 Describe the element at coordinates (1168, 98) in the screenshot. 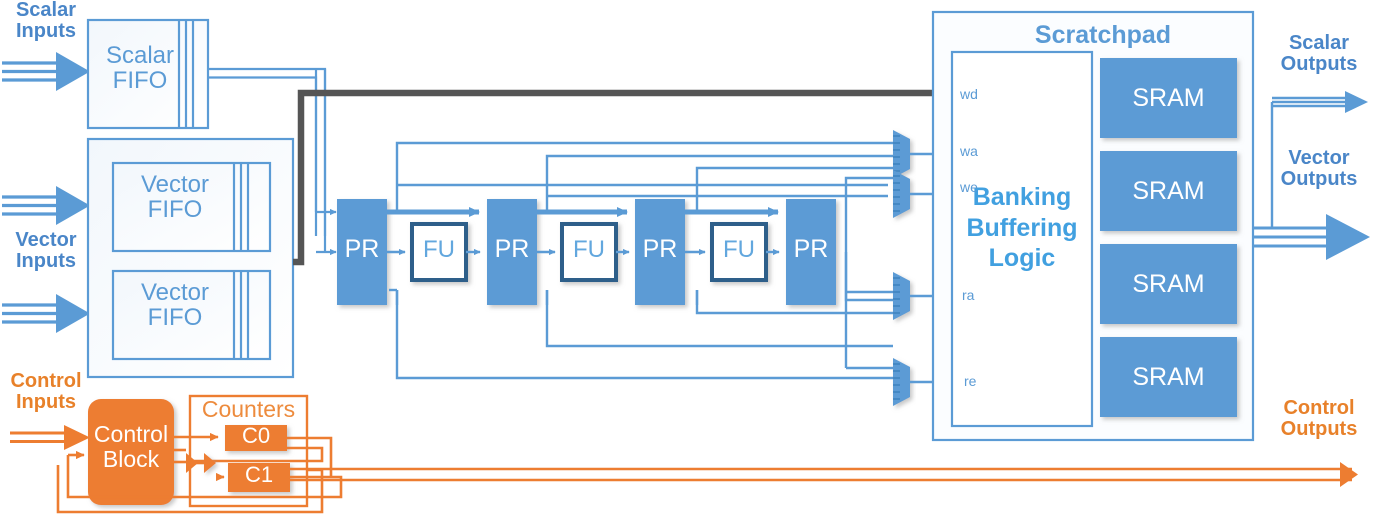

I see `sram-label-0: SRAM` at that location.